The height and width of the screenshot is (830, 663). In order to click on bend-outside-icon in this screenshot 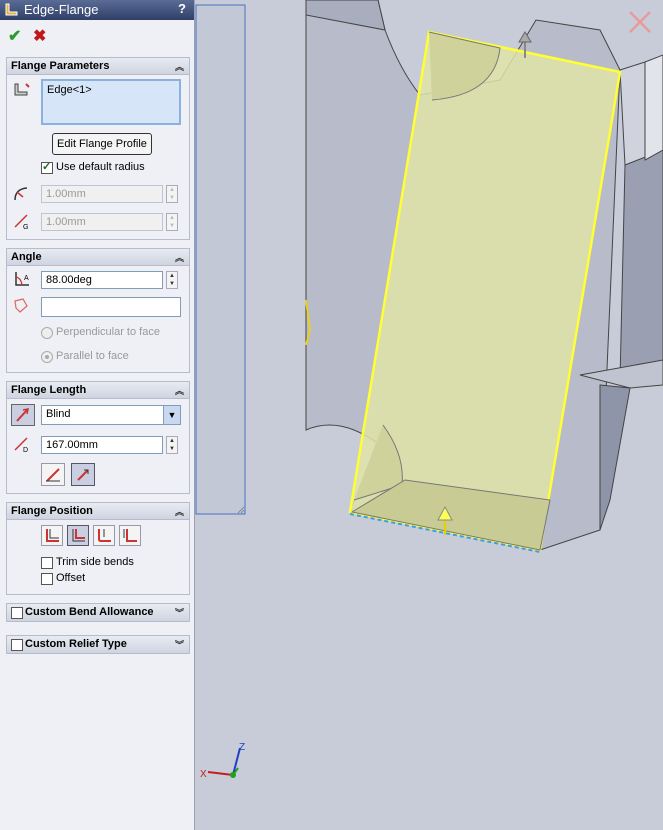, I will do `click(104, 535)`.